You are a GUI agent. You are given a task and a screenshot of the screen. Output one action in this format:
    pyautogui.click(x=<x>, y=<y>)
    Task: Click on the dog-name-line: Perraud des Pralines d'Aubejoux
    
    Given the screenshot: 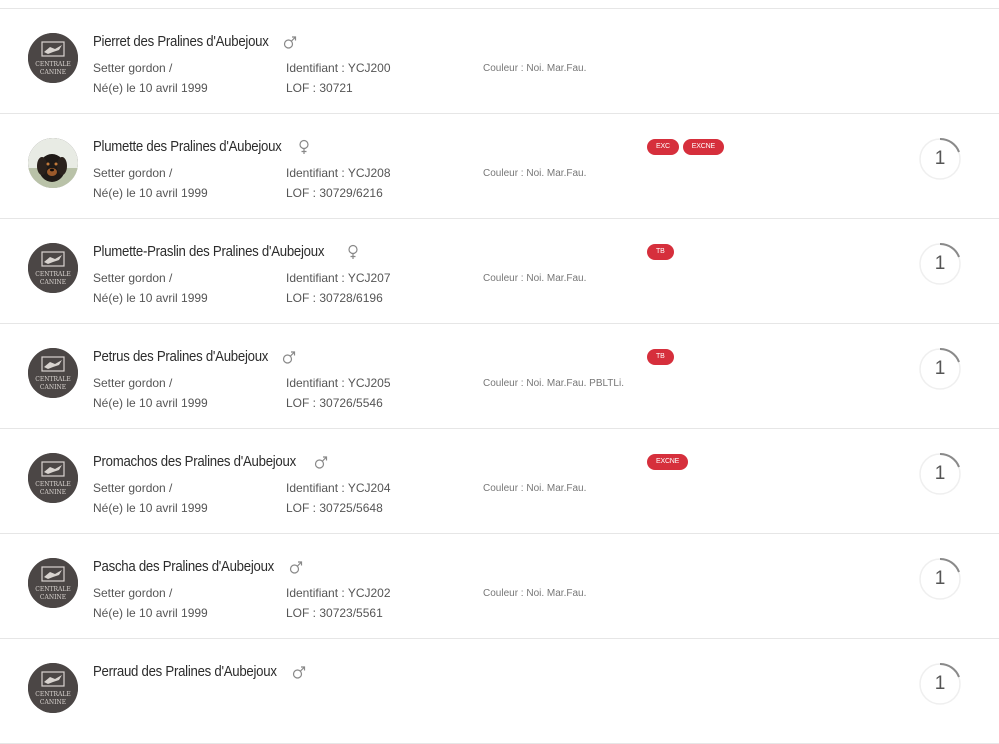 What is the action you would take?
    pyautogui.click(x=199, y=671)
    